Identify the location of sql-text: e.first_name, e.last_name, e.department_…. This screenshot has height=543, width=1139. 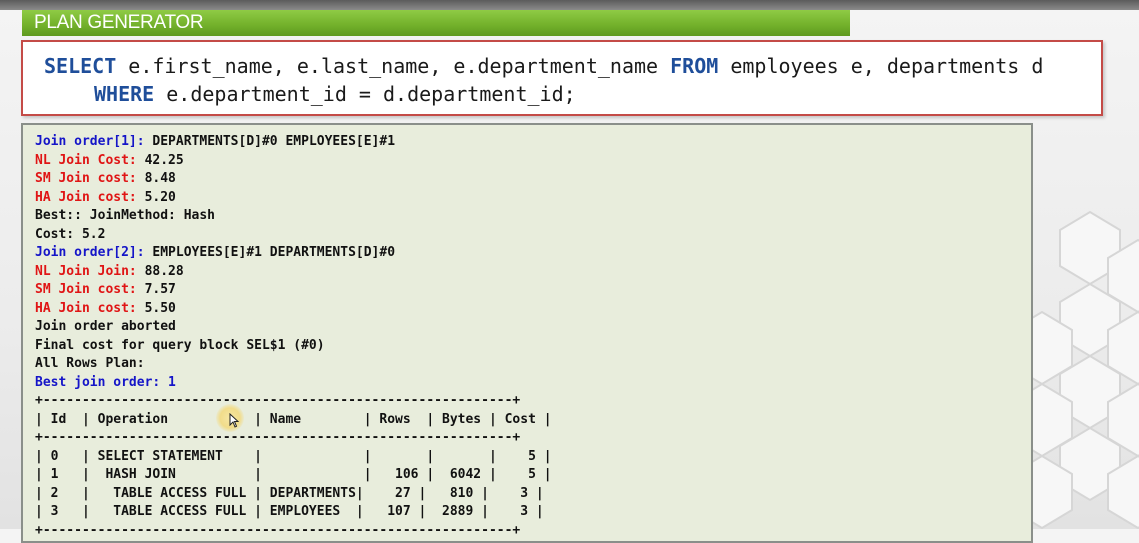
(393, 66).